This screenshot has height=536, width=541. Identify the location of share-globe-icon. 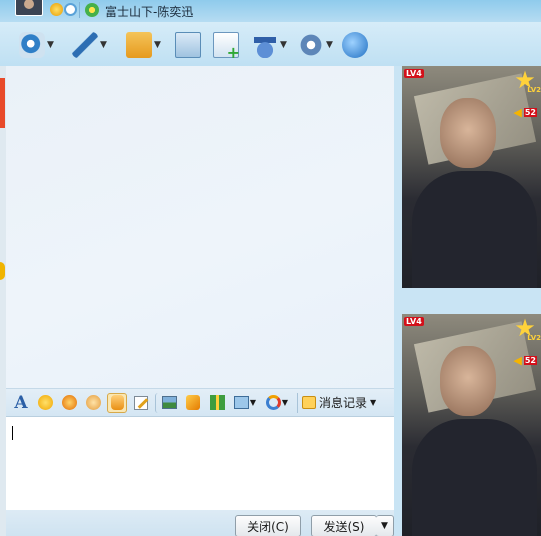
(355, 45).